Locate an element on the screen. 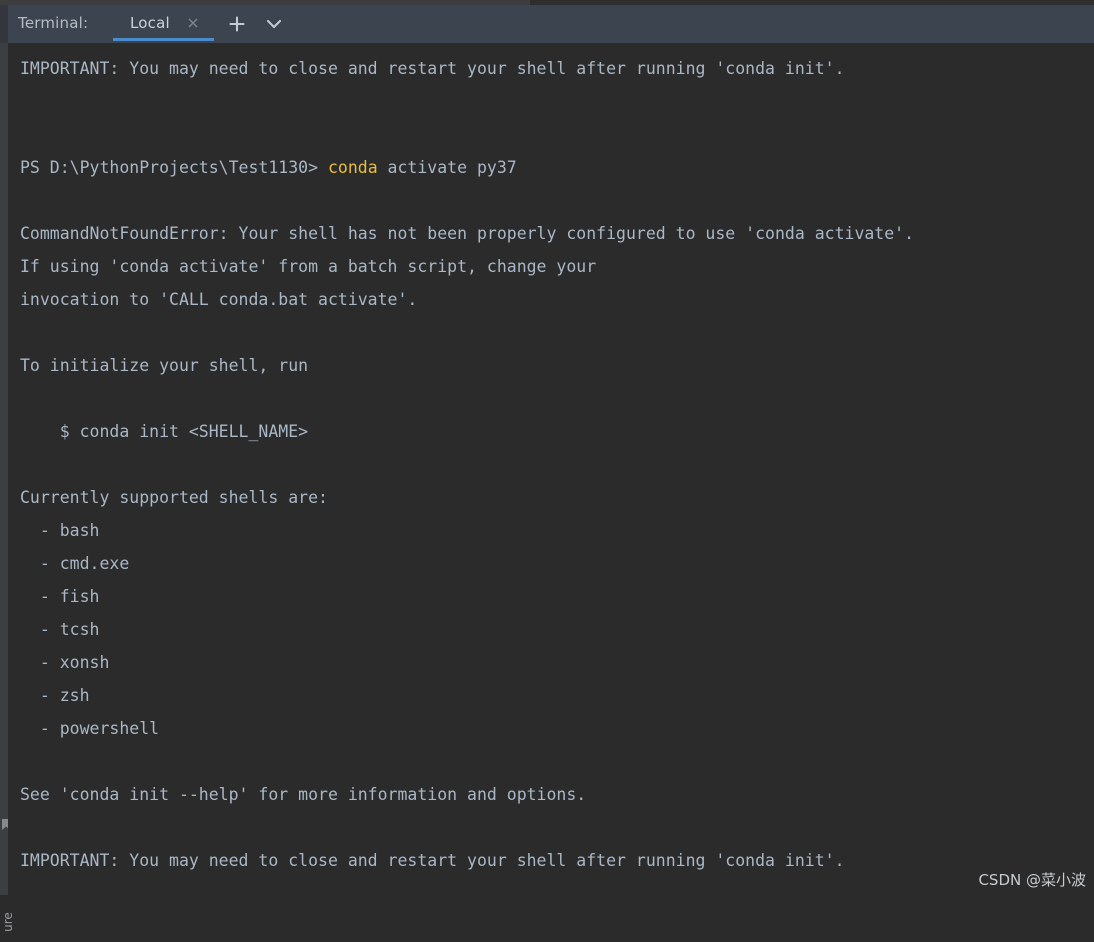  plus-icon is located at coordinates (237, 24).